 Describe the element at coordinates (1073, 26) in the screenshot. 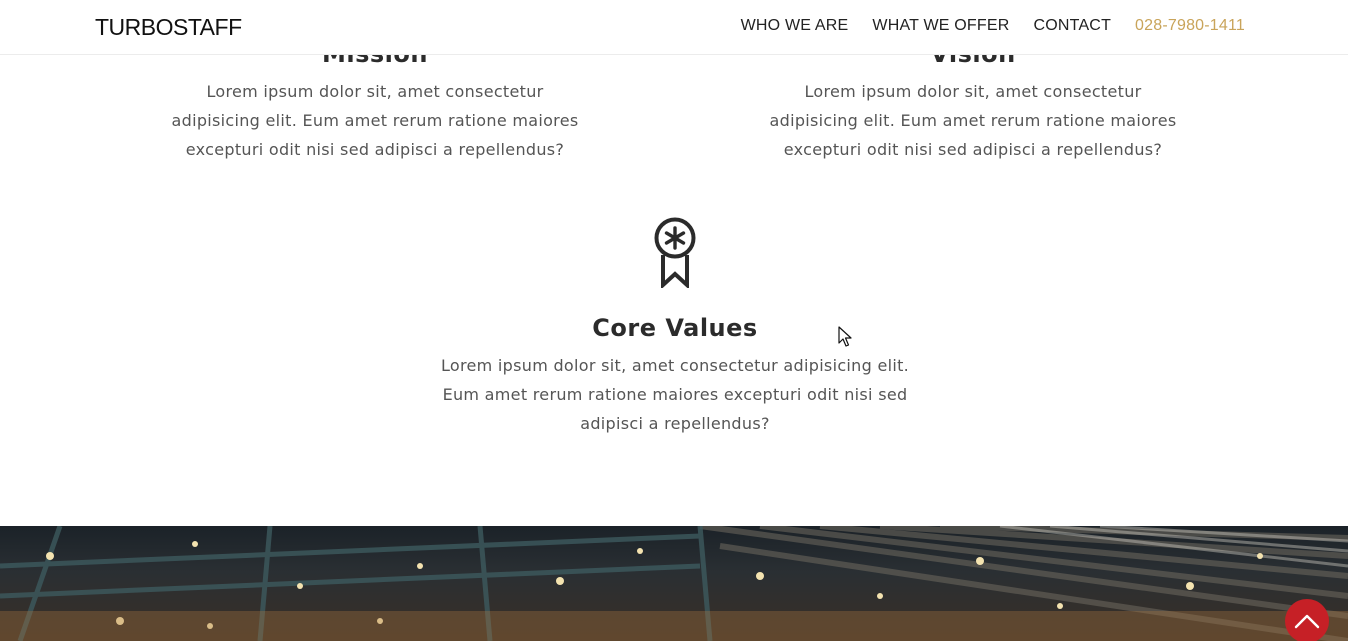

I see `nav-contact: CONTACT` at that location.